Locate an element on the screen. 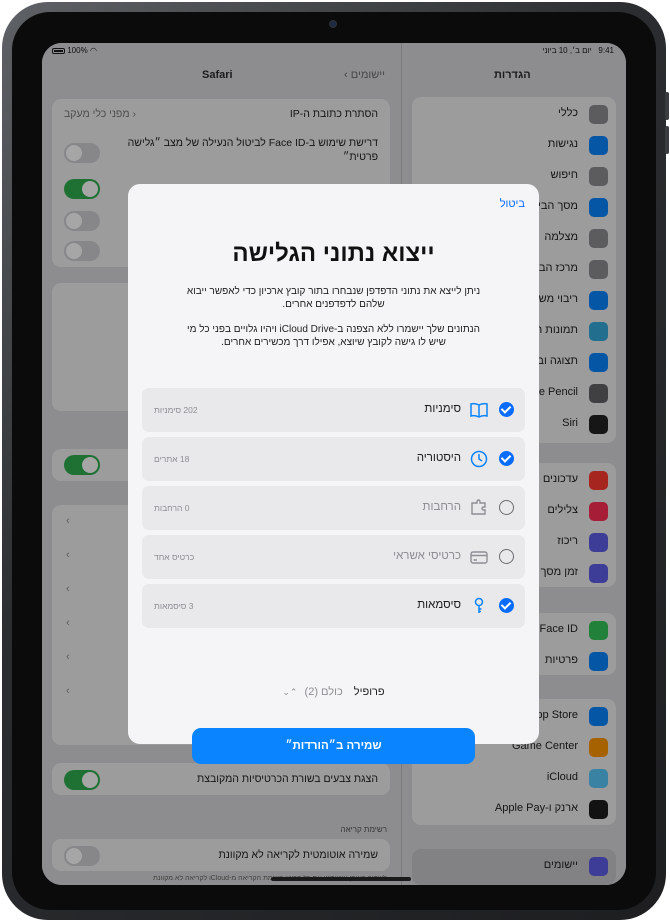 This screenshot has width=670, height=923. export-option-count: 0 הרחבות is located at coordinates (172, 508).